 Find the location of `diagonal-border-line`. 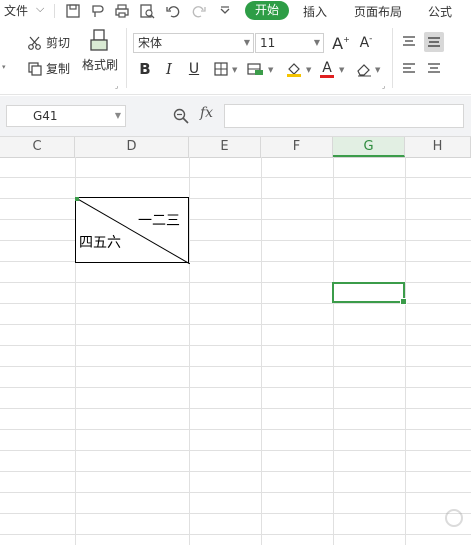

diagonal-border-line is located at coordinates (133, 231).